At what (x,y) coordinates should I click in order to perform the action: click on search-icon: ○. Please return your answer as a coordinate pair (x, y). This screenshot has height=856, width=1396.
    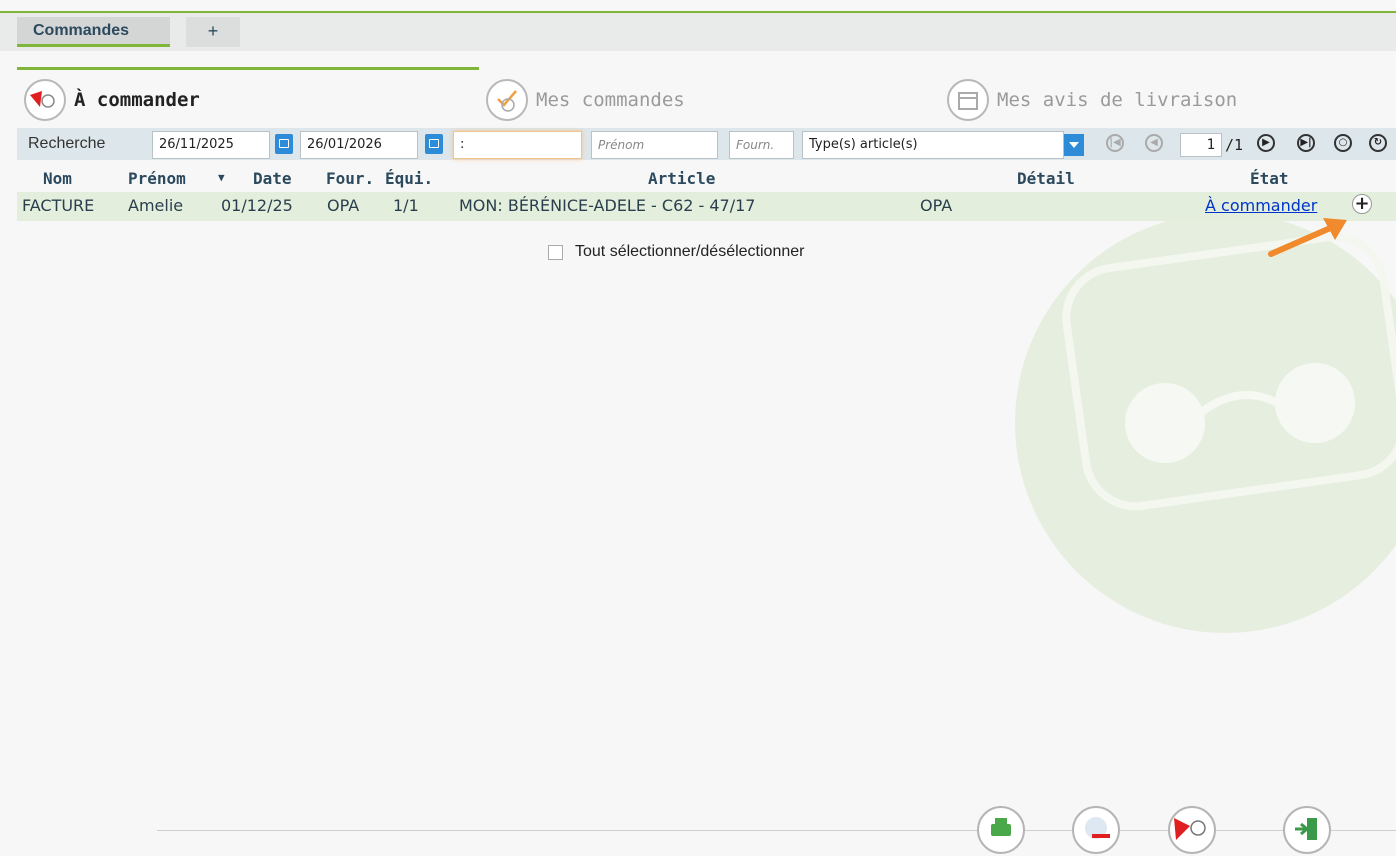
    Looking at the image, I should click on (1343, 143).